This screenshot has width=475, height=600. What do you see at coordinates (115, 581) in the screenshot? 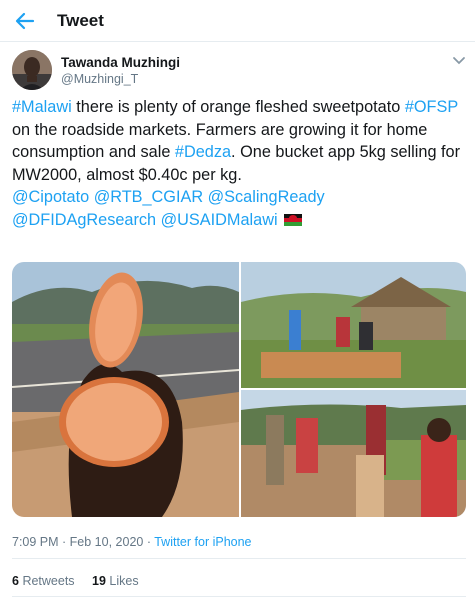
I see `likes-stat: 19 Likes` at bounding box center [115, 581].